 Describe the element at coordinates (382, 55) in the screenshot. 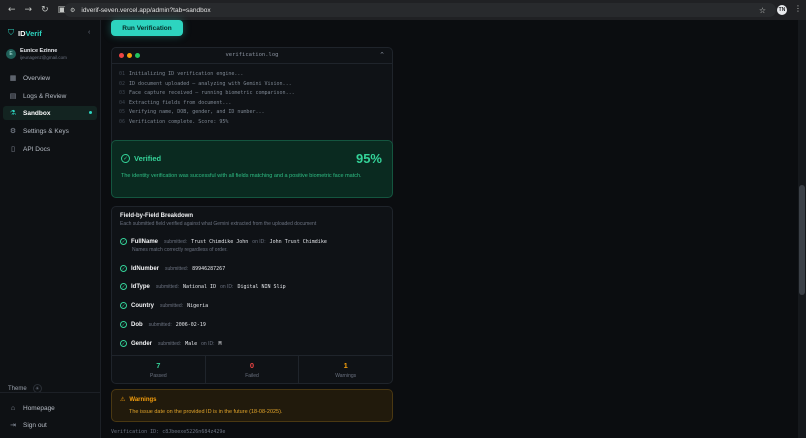

I see `chevron-up-icon: ⌃` at that location.